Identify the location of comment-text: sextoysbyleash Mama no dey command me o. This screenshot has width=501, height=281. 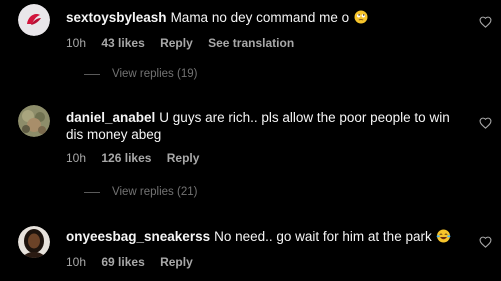
(263, 18).